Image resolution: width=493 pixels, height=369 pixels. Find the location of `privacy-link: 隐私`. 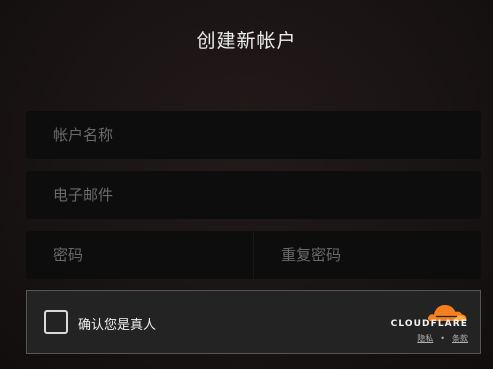

privacy-link: 隐私 is located at coordinates (425, 338).